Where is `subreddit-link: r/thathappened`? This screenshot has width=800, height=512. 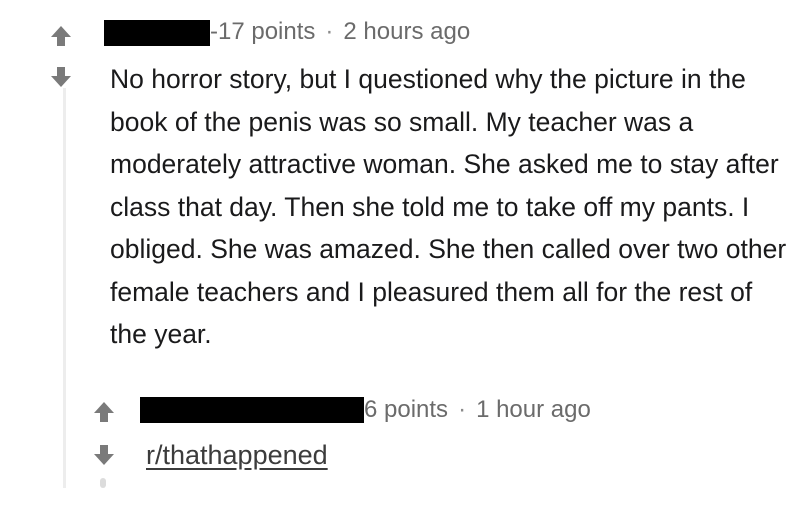
subreddit-link: r/thathappened is located at coordinates (237, 455).